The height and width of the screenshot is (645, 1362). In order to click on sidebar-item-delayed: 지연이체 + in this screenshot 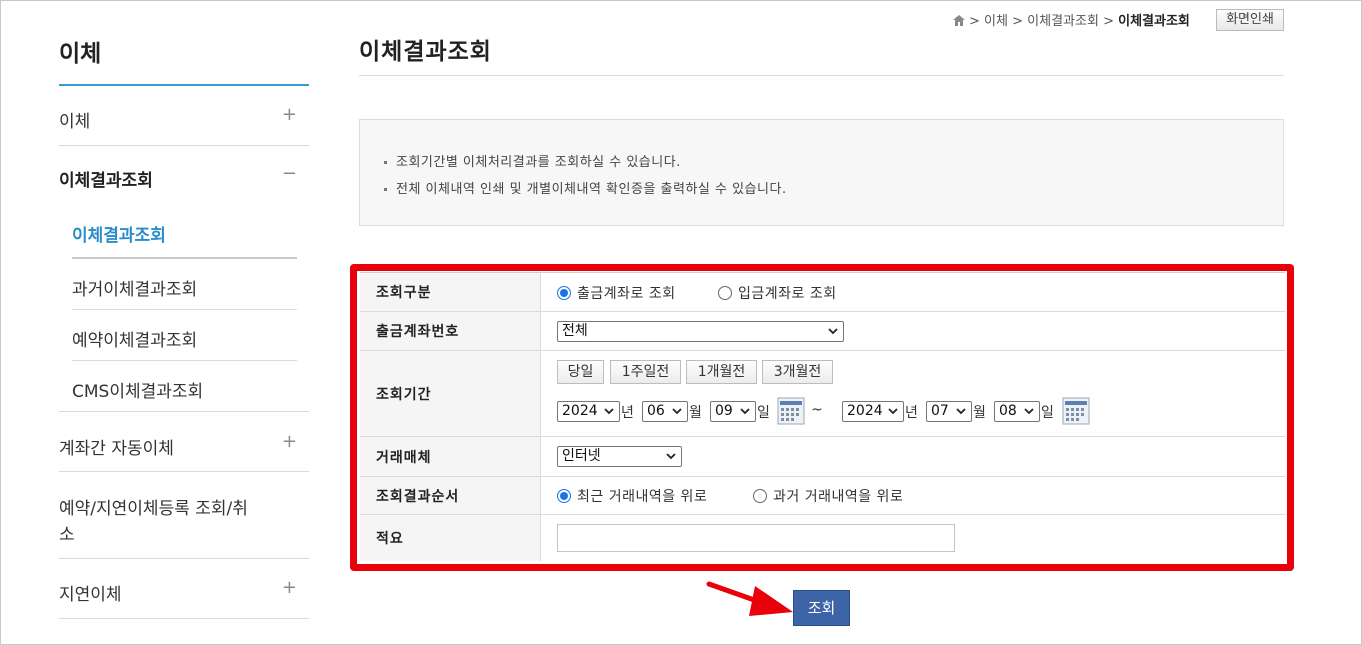, I will do `click(184, 589)`.